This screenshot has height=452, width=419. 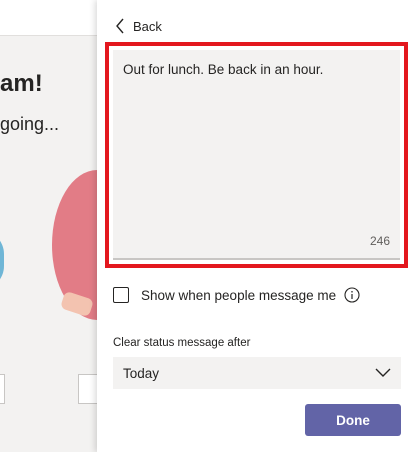 What do you see at coordinates (223, 69) in the screenshot?
I see `status-message-text: Out for lunch. Be back in an hour.` at bounding box center [223, 69].